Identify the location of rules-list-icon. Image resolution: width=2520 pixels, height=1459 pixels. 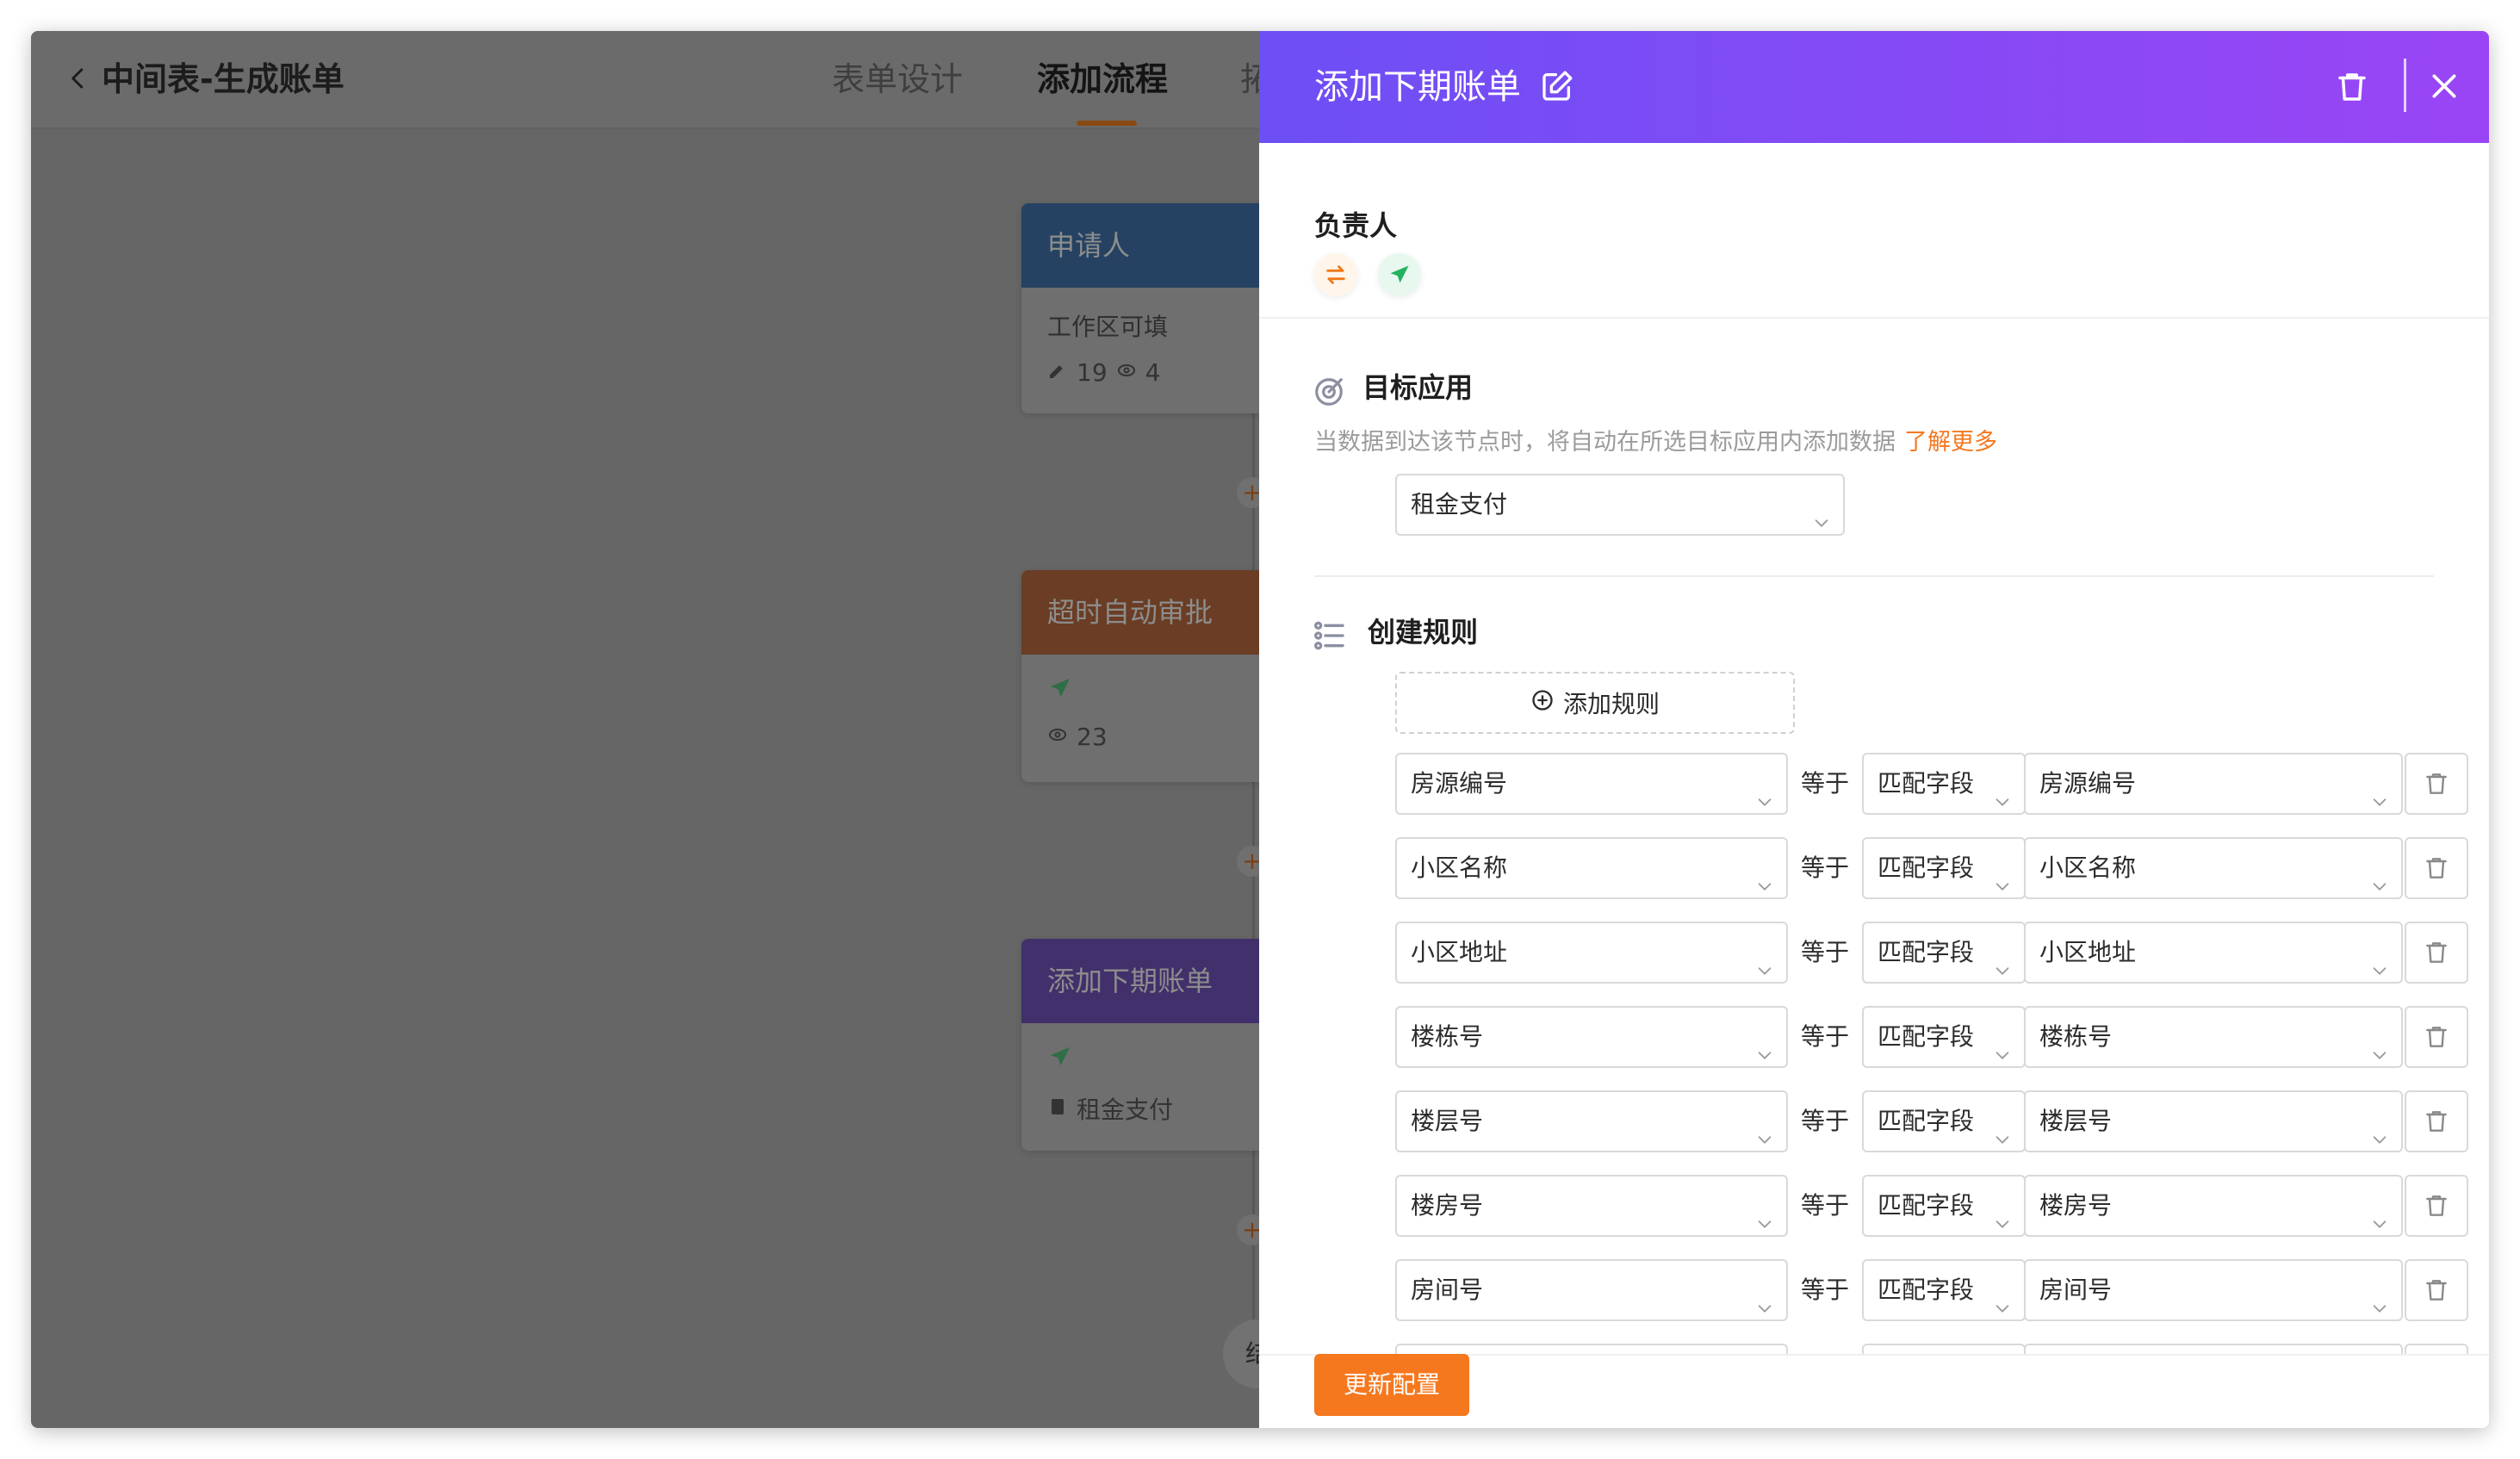
(1330, 636).